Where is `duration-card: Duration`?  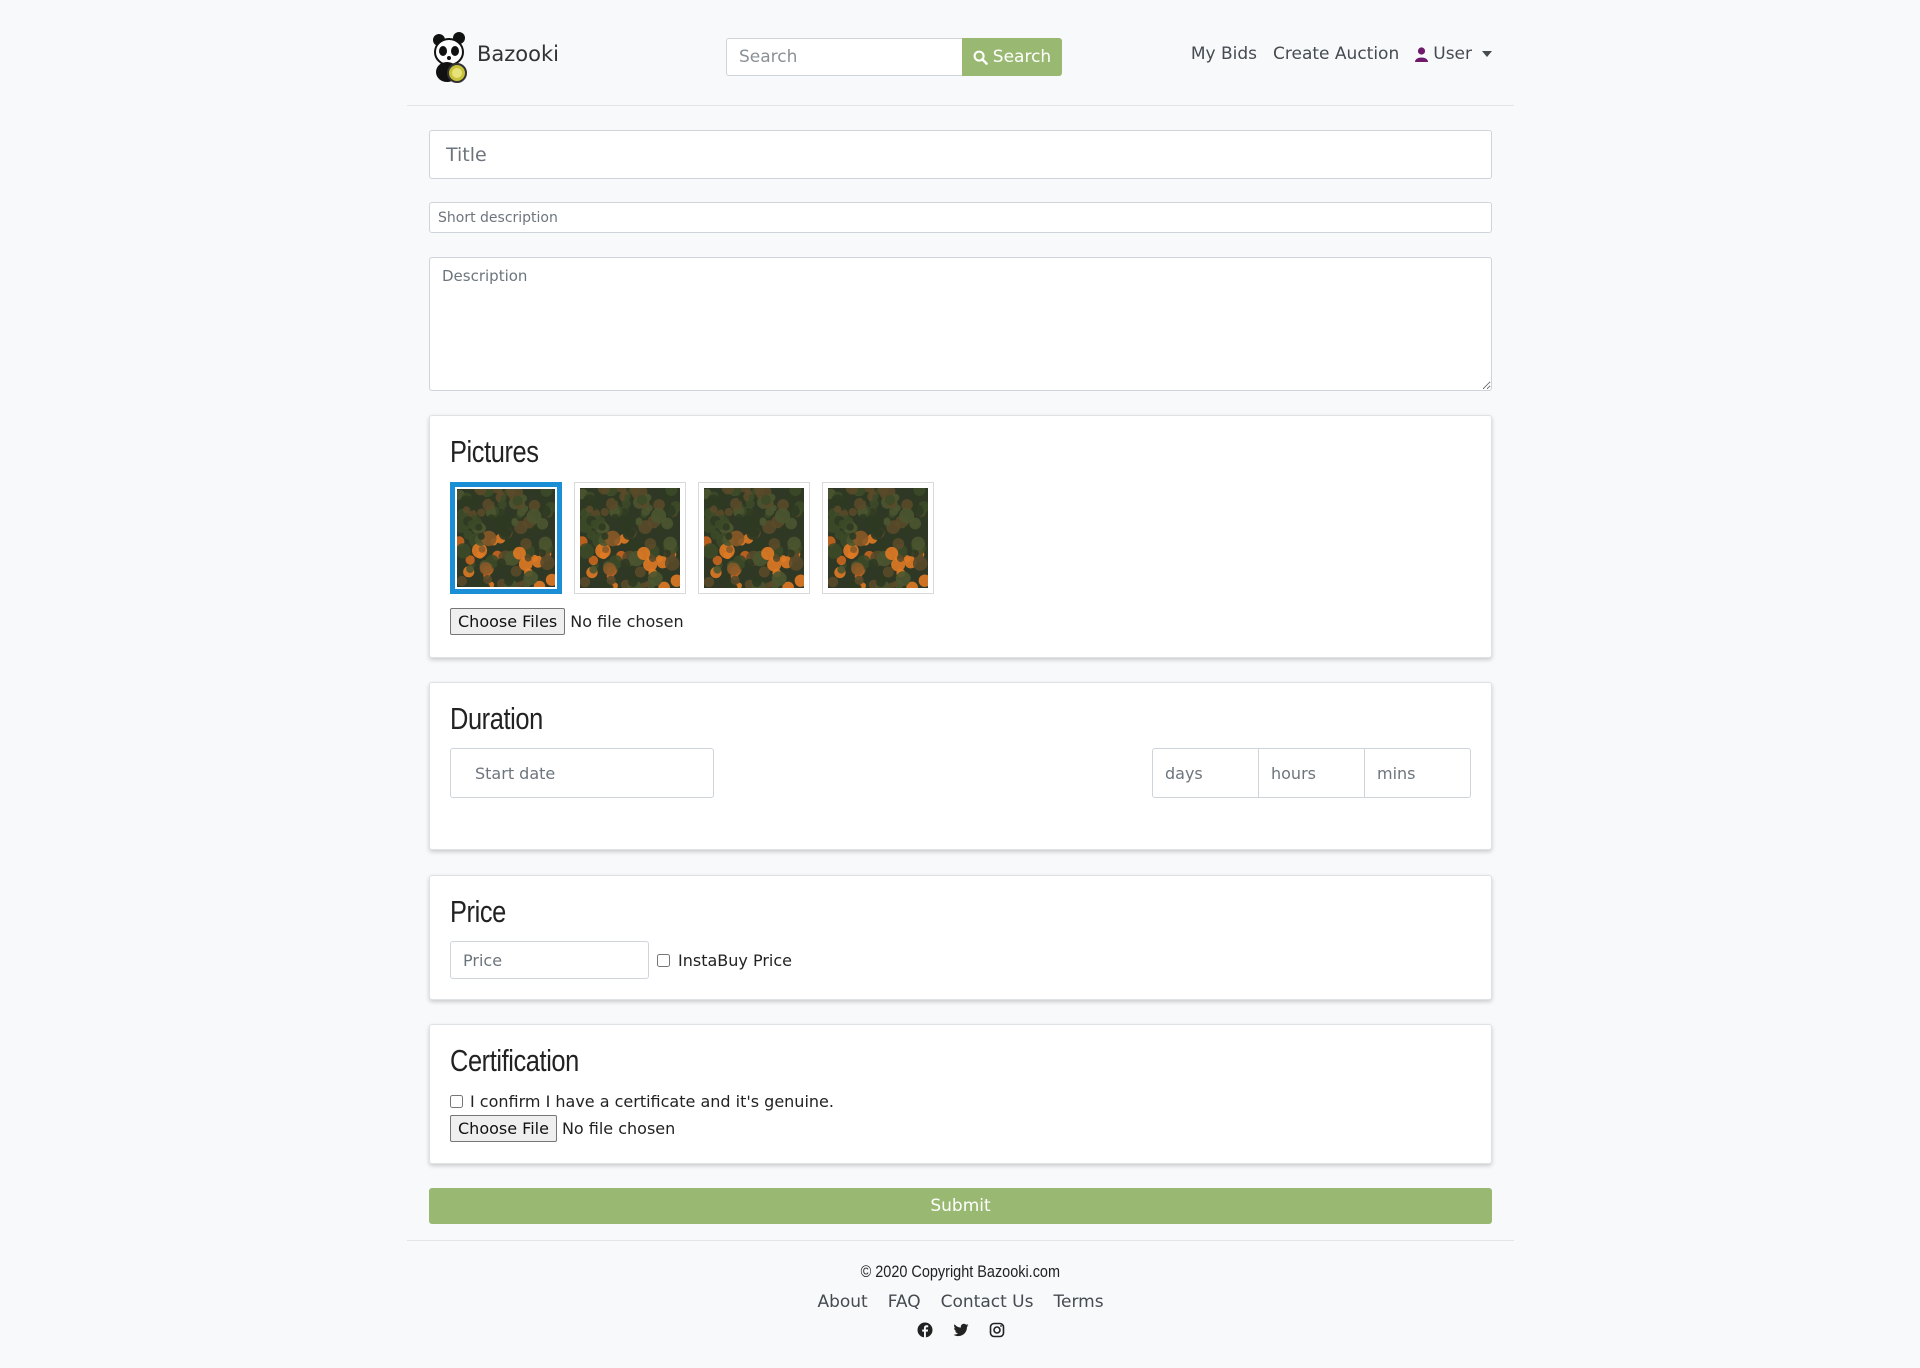 duration-card: Duration is located at coordinates (960, 766).